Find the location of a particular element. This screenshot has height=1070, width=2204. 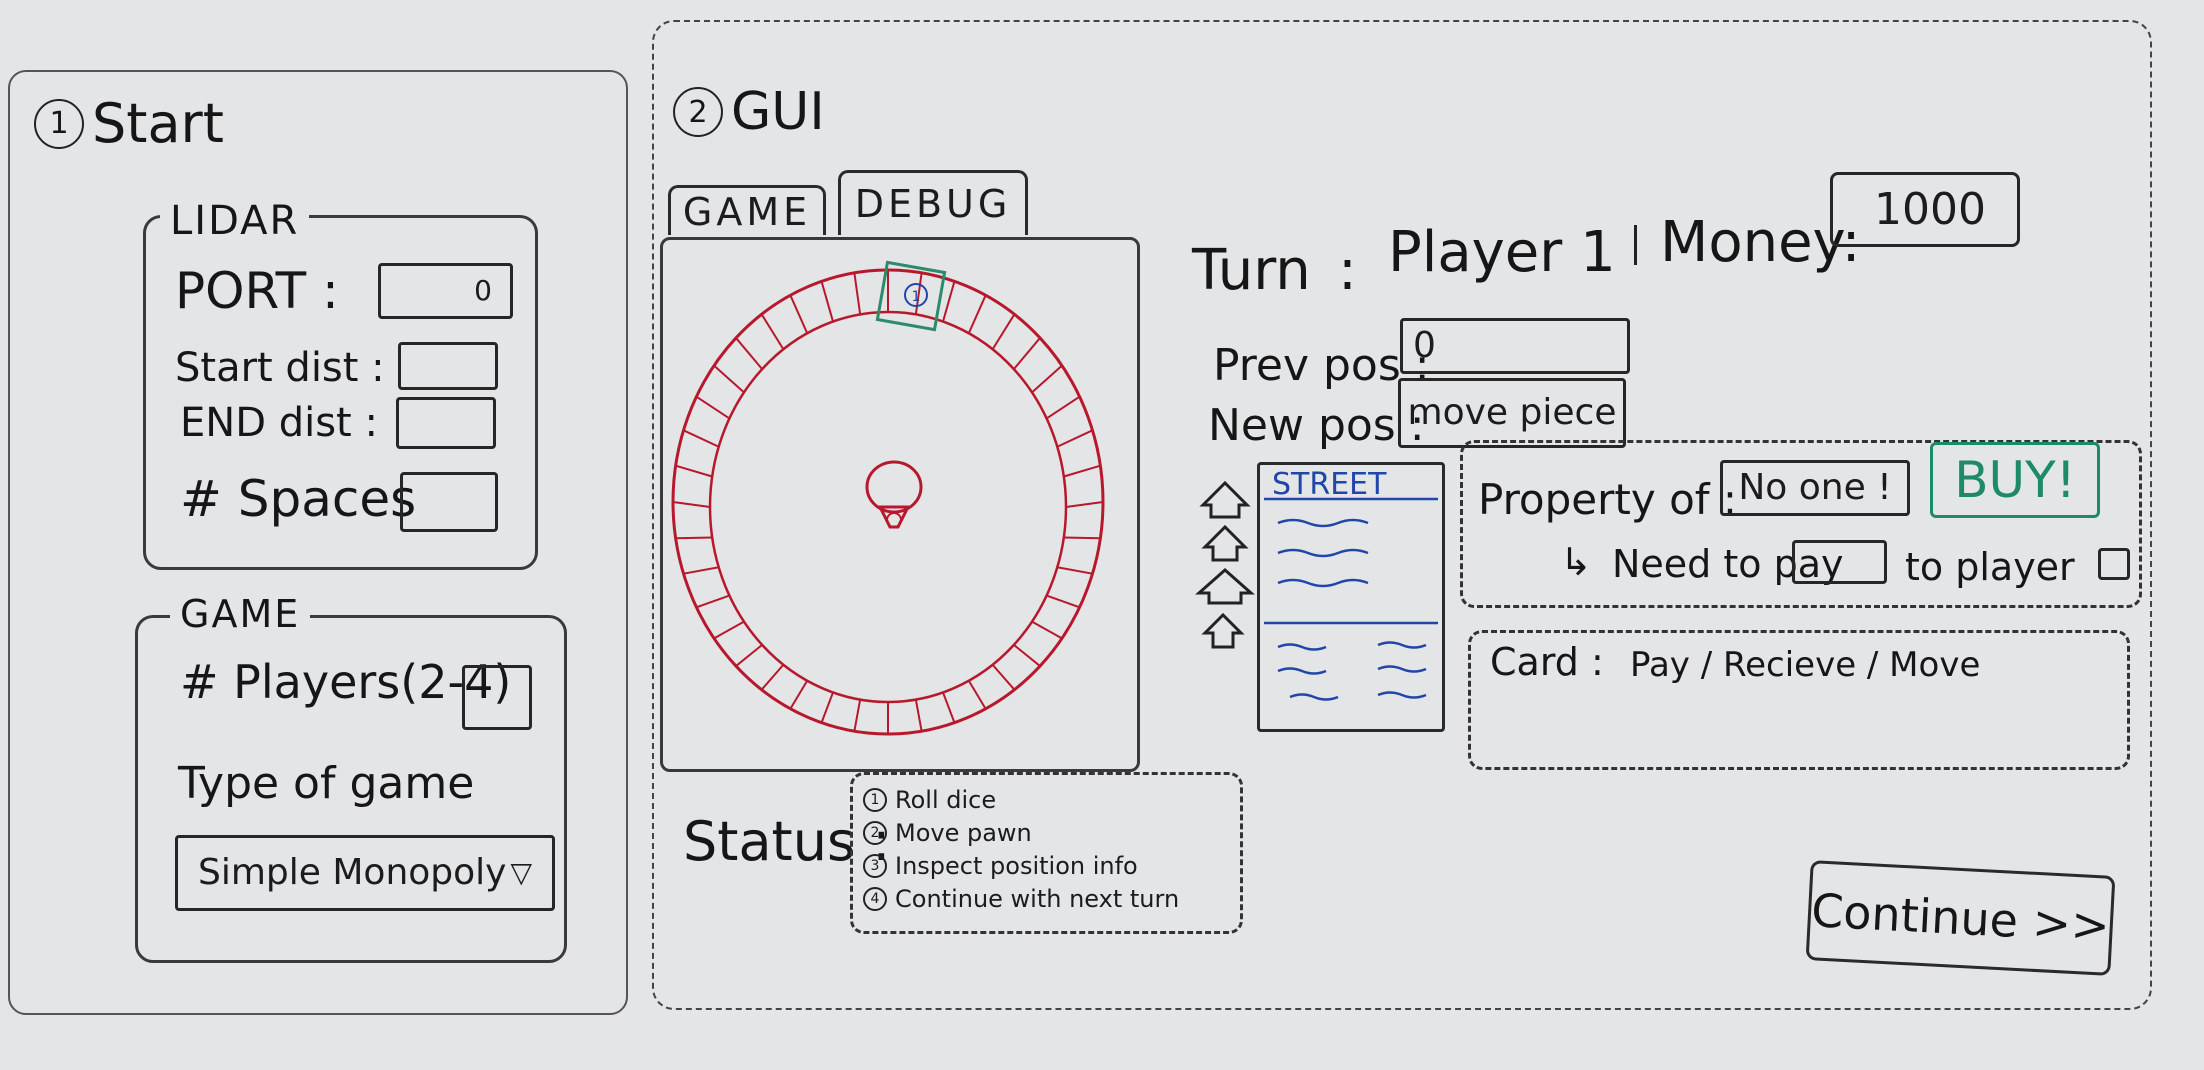

house-buttons is located at coordinates (1225, 564).